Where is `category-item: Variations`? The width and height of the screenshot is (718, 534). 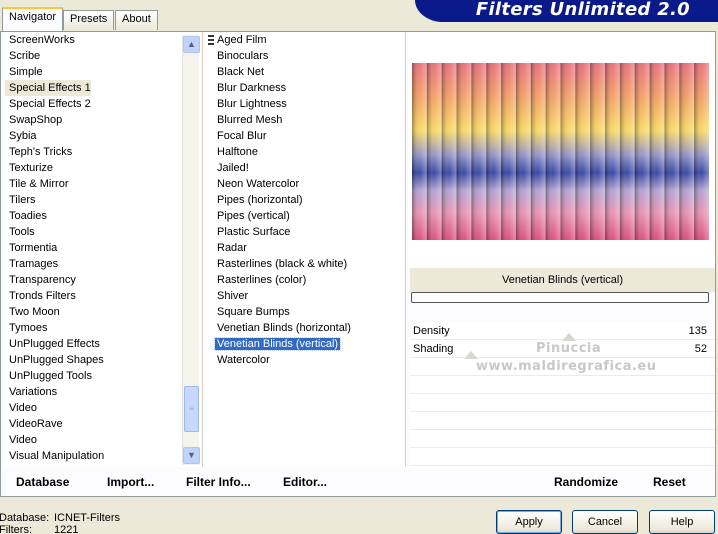
category-item: Variations is located at coordinates (103, 392).